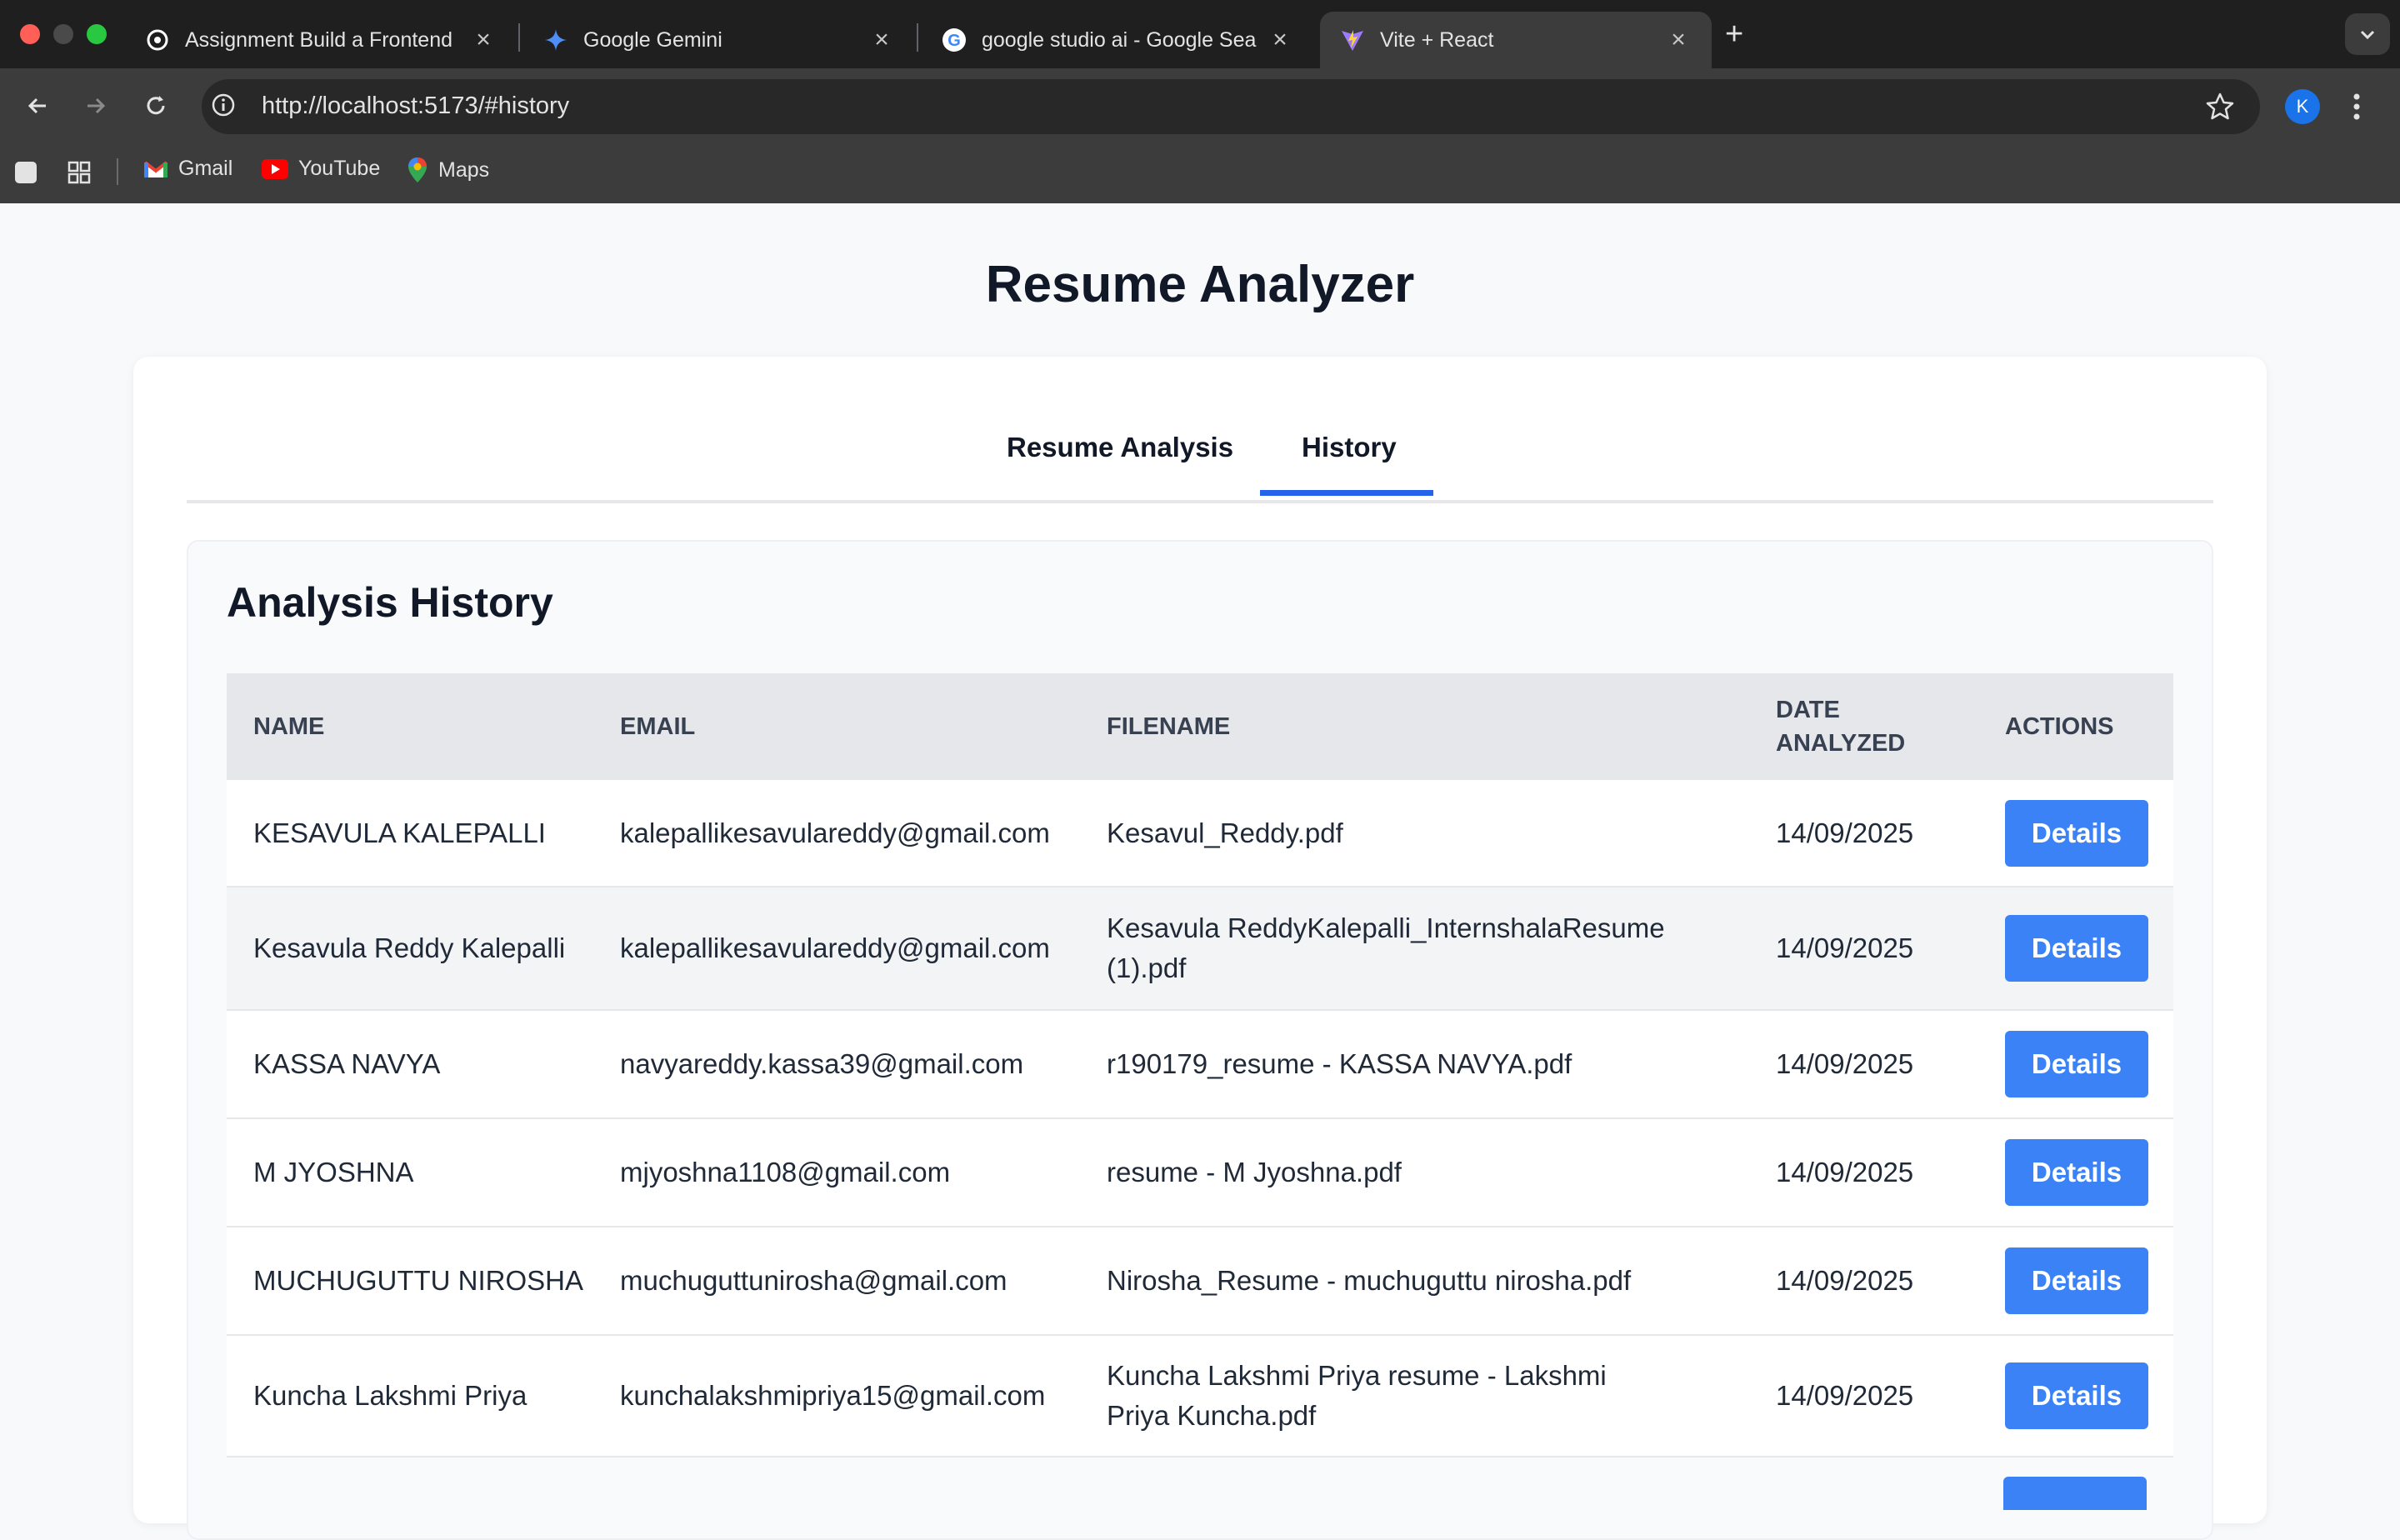 Image resolution: width=2400 pixels, height=1540 pixels. Describe the element at coordinates (2075, 1493) in the screenshot. I see `details-button-partial` at that location.